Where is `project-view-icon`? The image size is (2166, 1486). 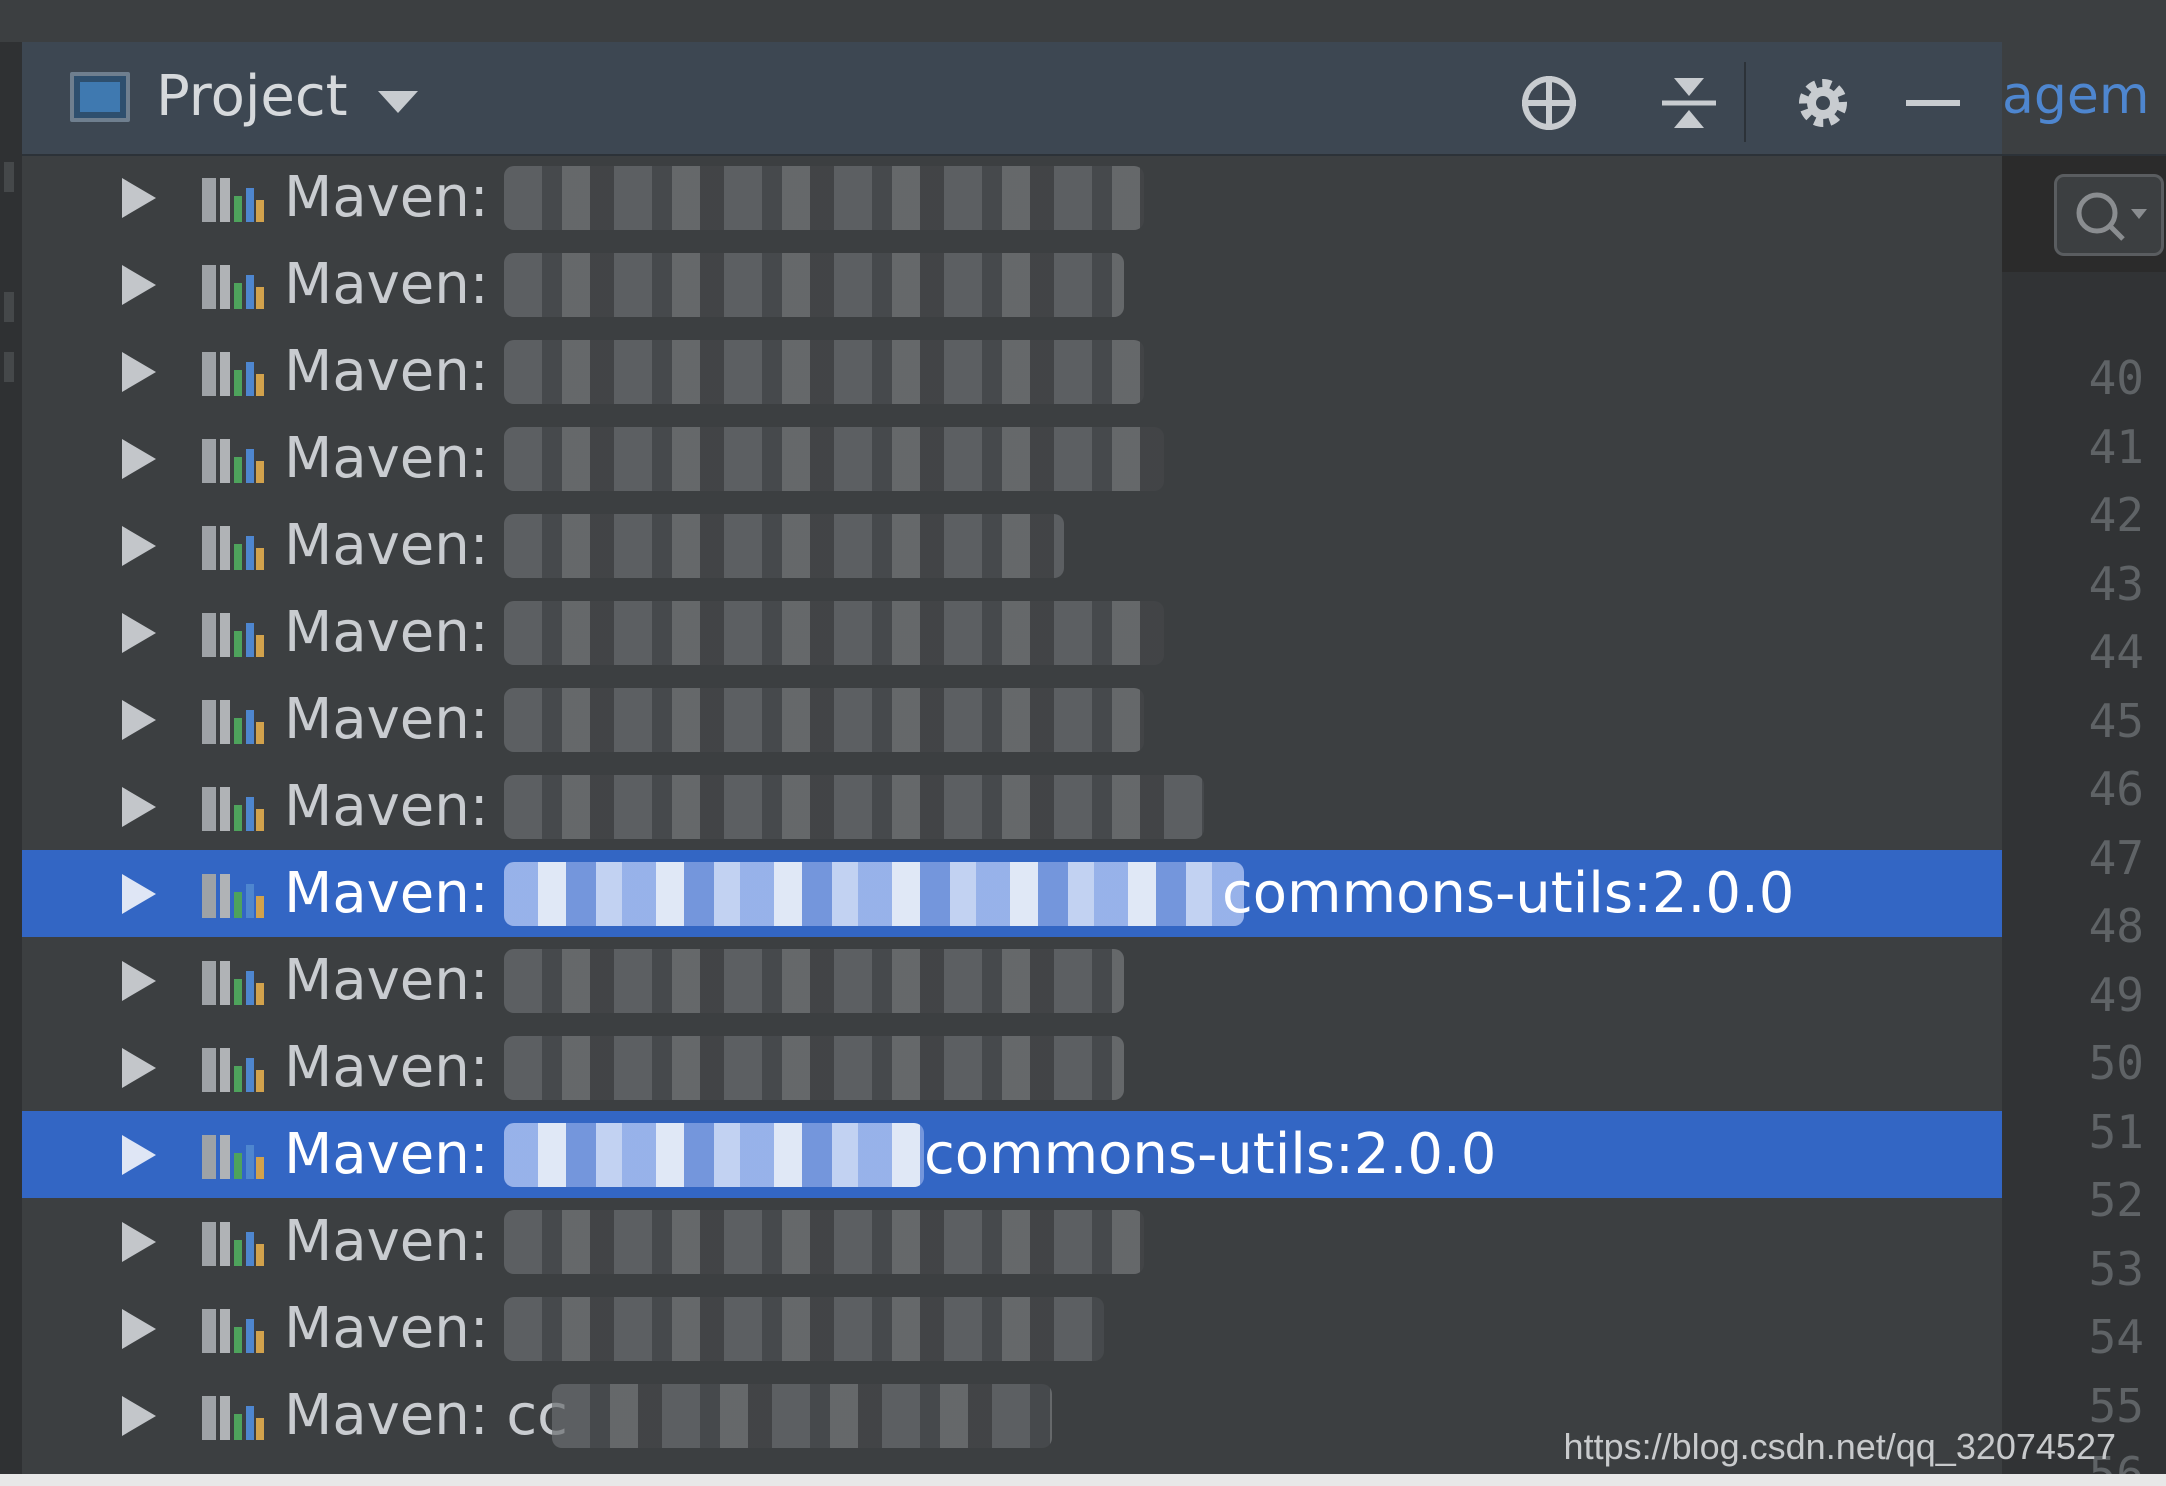 project-view-icon is located at coordinates (100, 97).